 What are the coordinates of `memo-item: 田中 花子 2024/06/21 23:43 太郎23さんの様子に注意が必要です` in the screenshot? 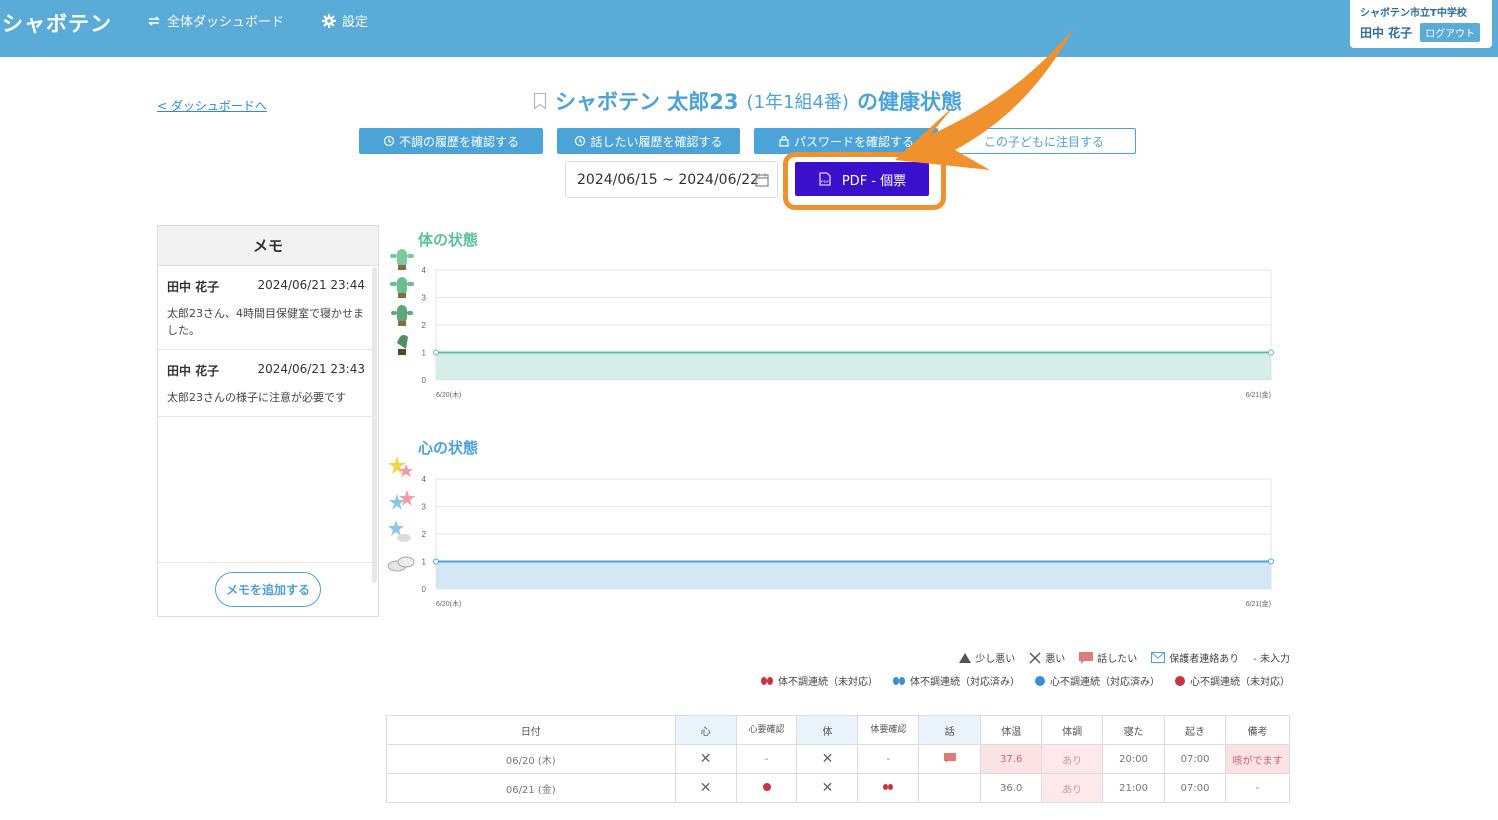 It's located at (266, 383).